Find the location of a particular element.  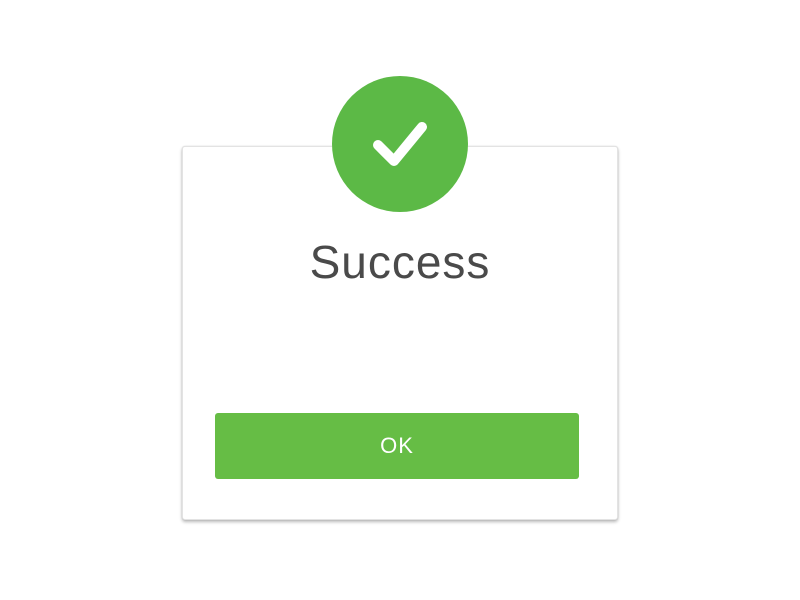

checkmark-icon is located at coordinates (400, 144).